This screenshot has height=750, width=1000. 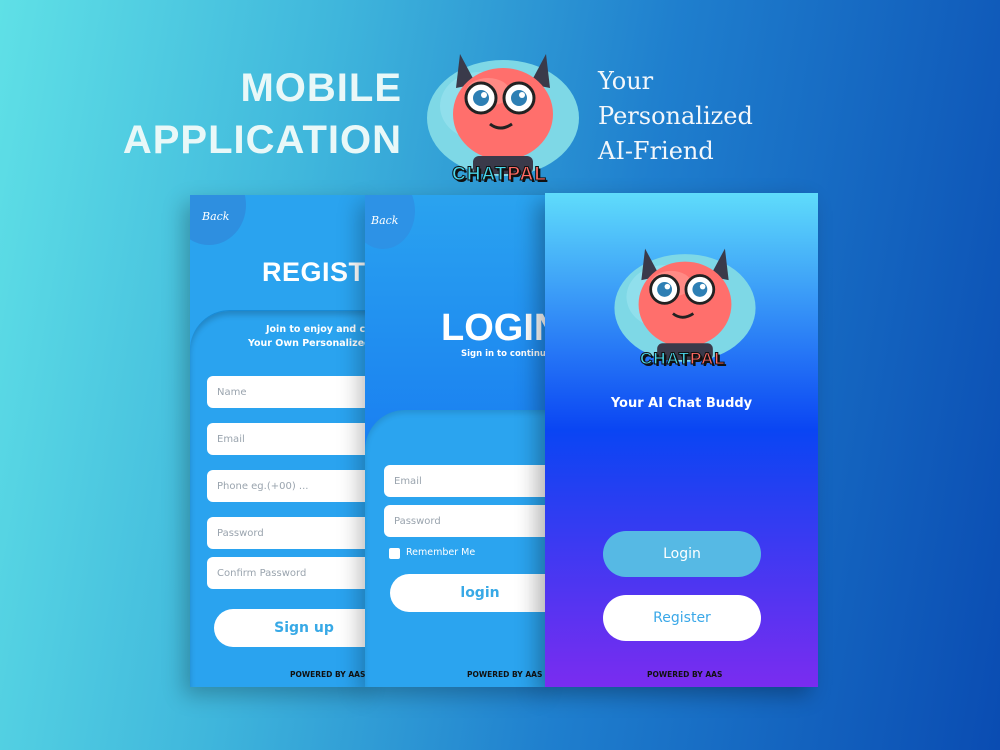 What do you see at coordinates (321, 88) in the screenshot?
I see `hero-title-line1: MOBILE` at bounding box center [321, 88].